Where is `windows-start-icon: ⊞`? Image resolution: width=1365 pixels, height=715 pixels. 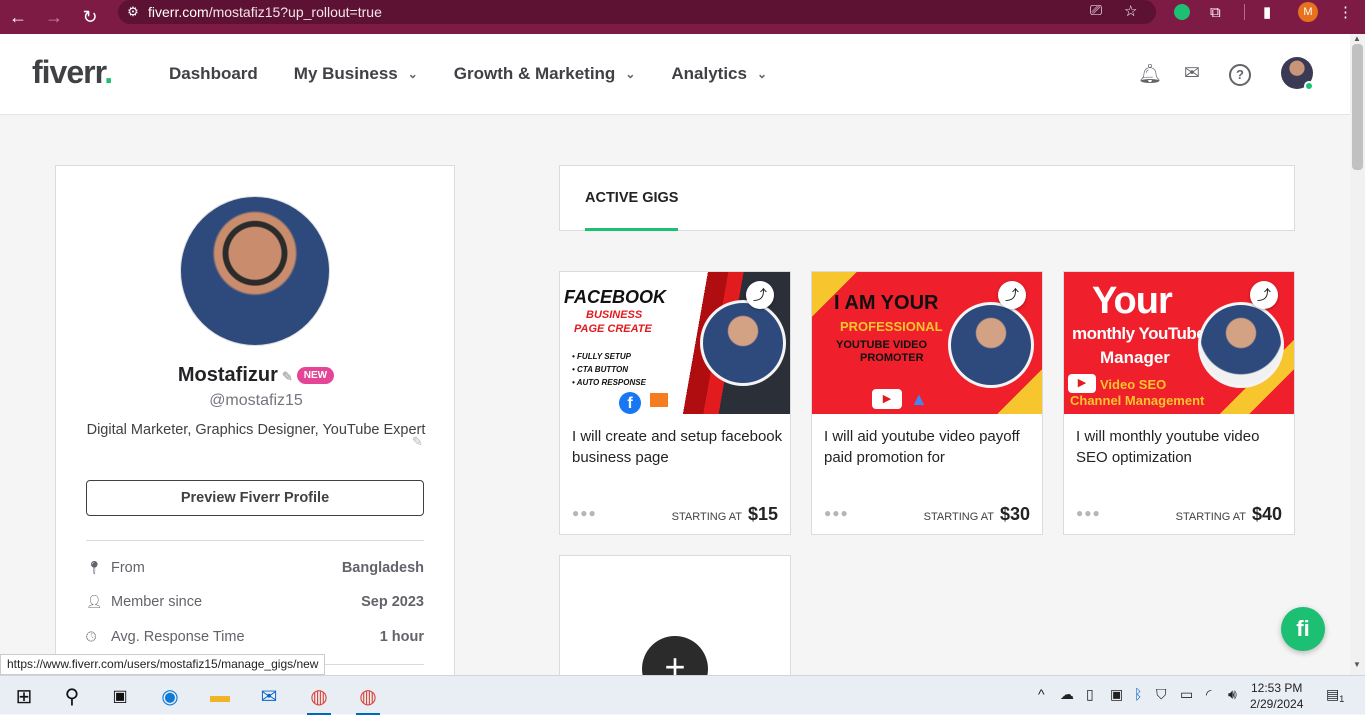 windows-start-icon: ⊞ is located at coordinates (24, 696).